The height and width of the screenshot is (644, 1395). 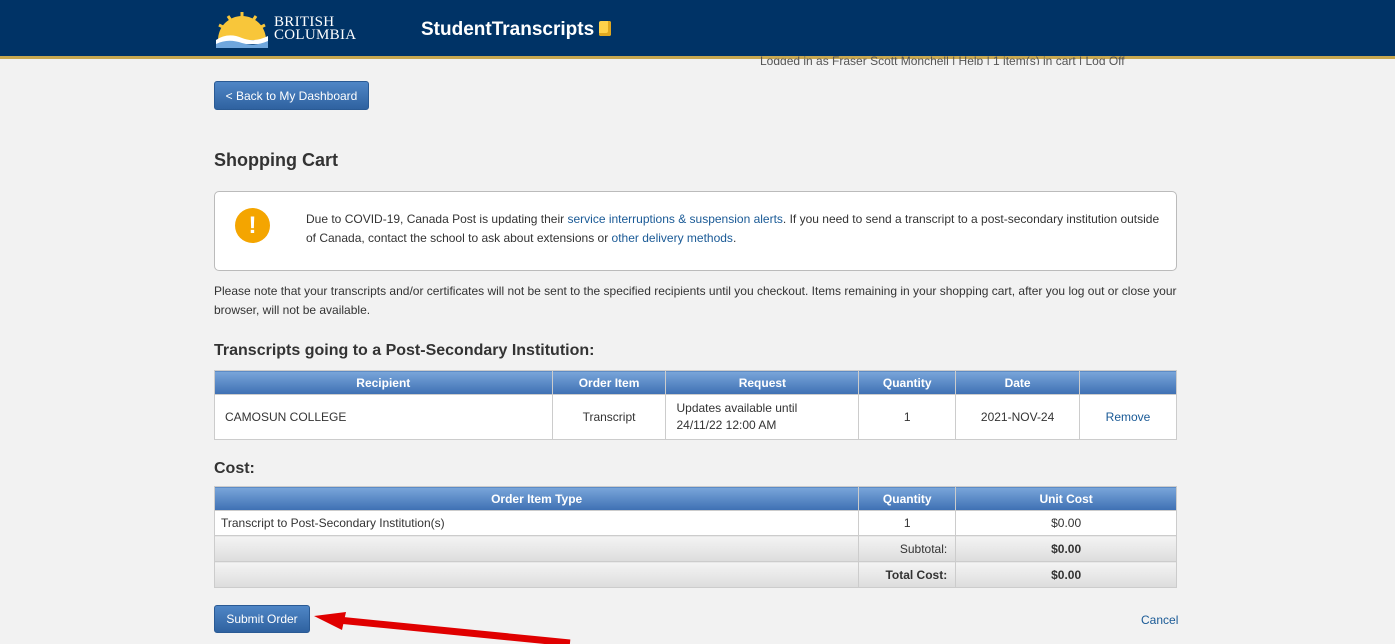 What do you see at coordinates (907, 498) in the screenshot?
I see `col-cost-quantity: Quantity` at bounding box center [907, 498].